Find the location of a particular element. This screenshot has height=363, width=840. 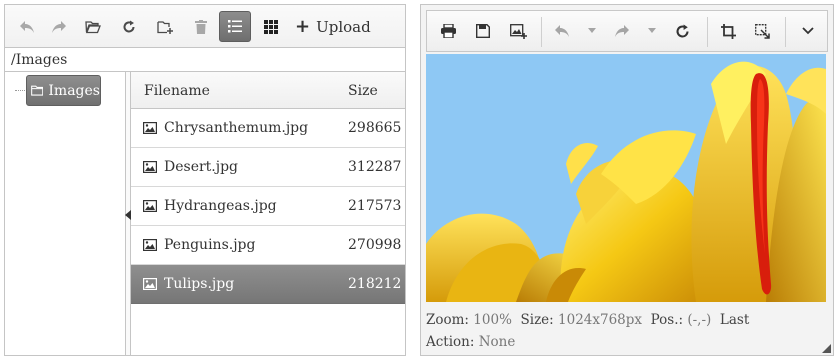

action-value: None is located at coordinates (497, 342).